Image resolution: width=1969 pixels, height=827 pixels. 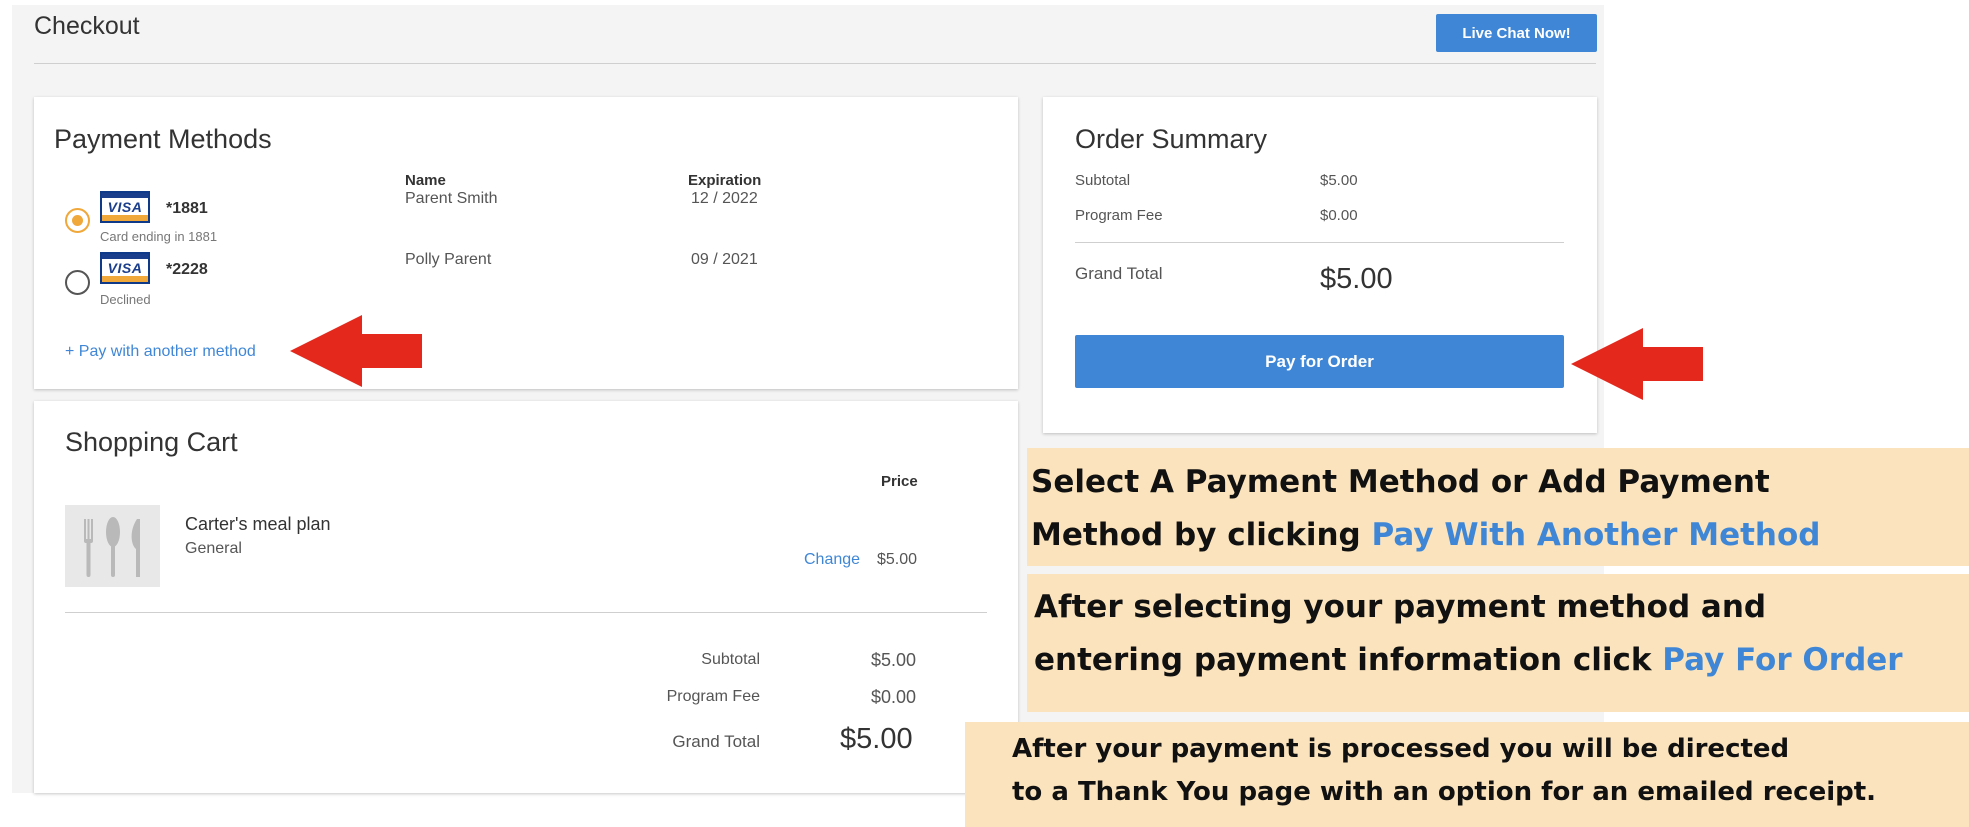 I want to click on cart-subtotal-label: Subtotal, so click(x=730, y=659).